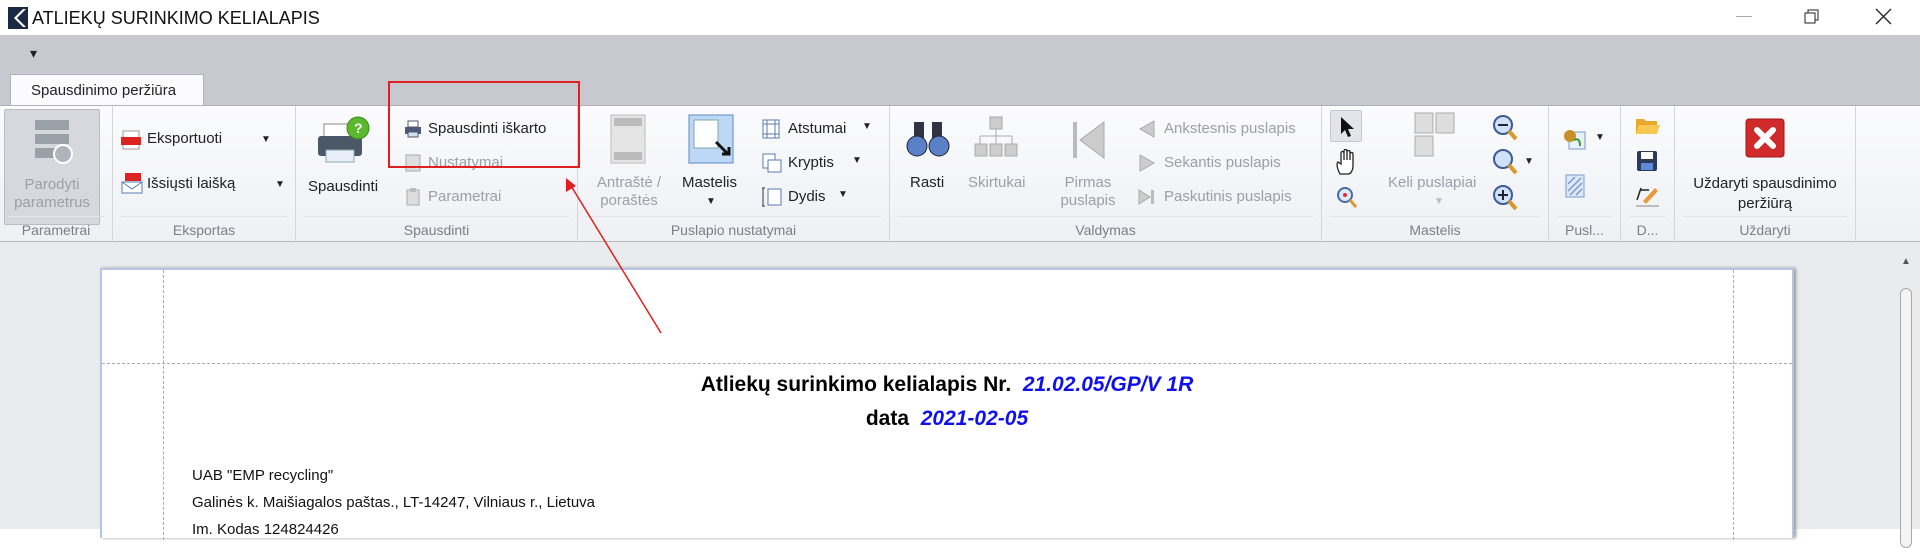 The height and width of the screenshot is (548, 1920). What do you see at coordinates (33, 53) in the screenshot?
I see `customize-qat-button: ▾` at bounding box center [33, 53].